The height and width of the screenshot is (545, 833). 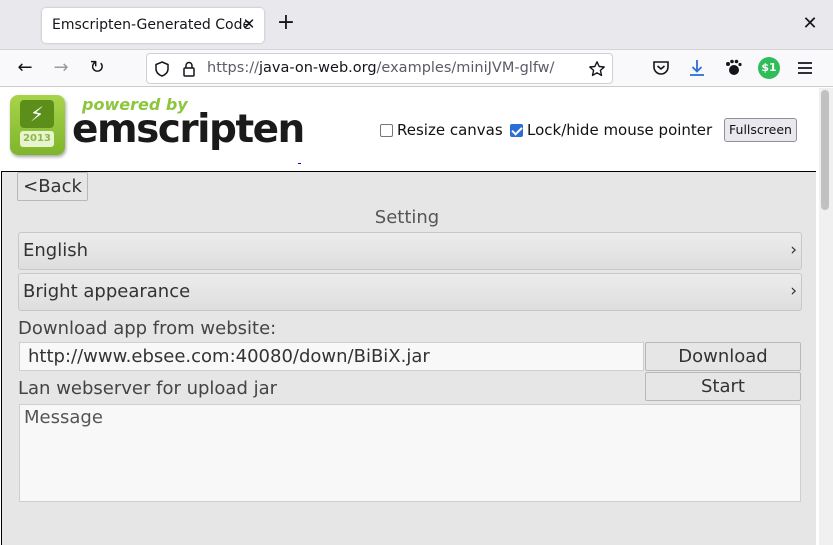 I want to click on scrollbar-thumb, so click(x=825, y=150).